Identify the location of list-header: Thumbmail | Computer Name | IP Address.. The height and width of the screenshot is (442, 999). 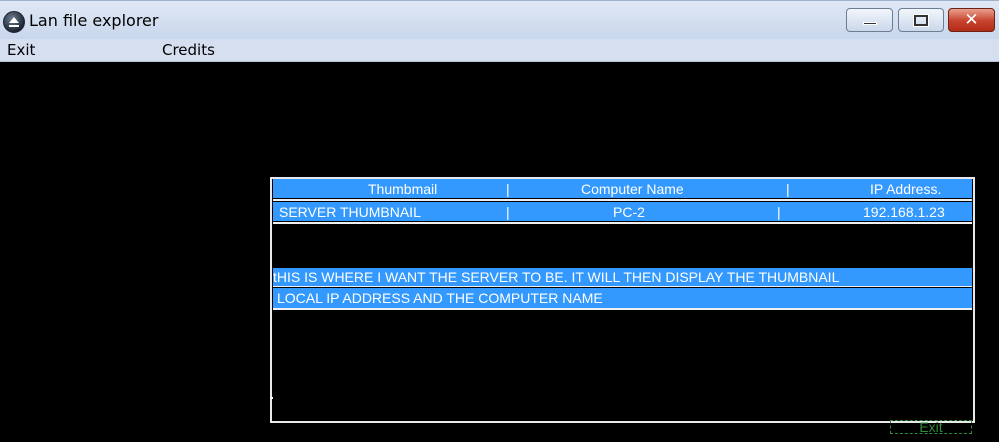
(622, 188).